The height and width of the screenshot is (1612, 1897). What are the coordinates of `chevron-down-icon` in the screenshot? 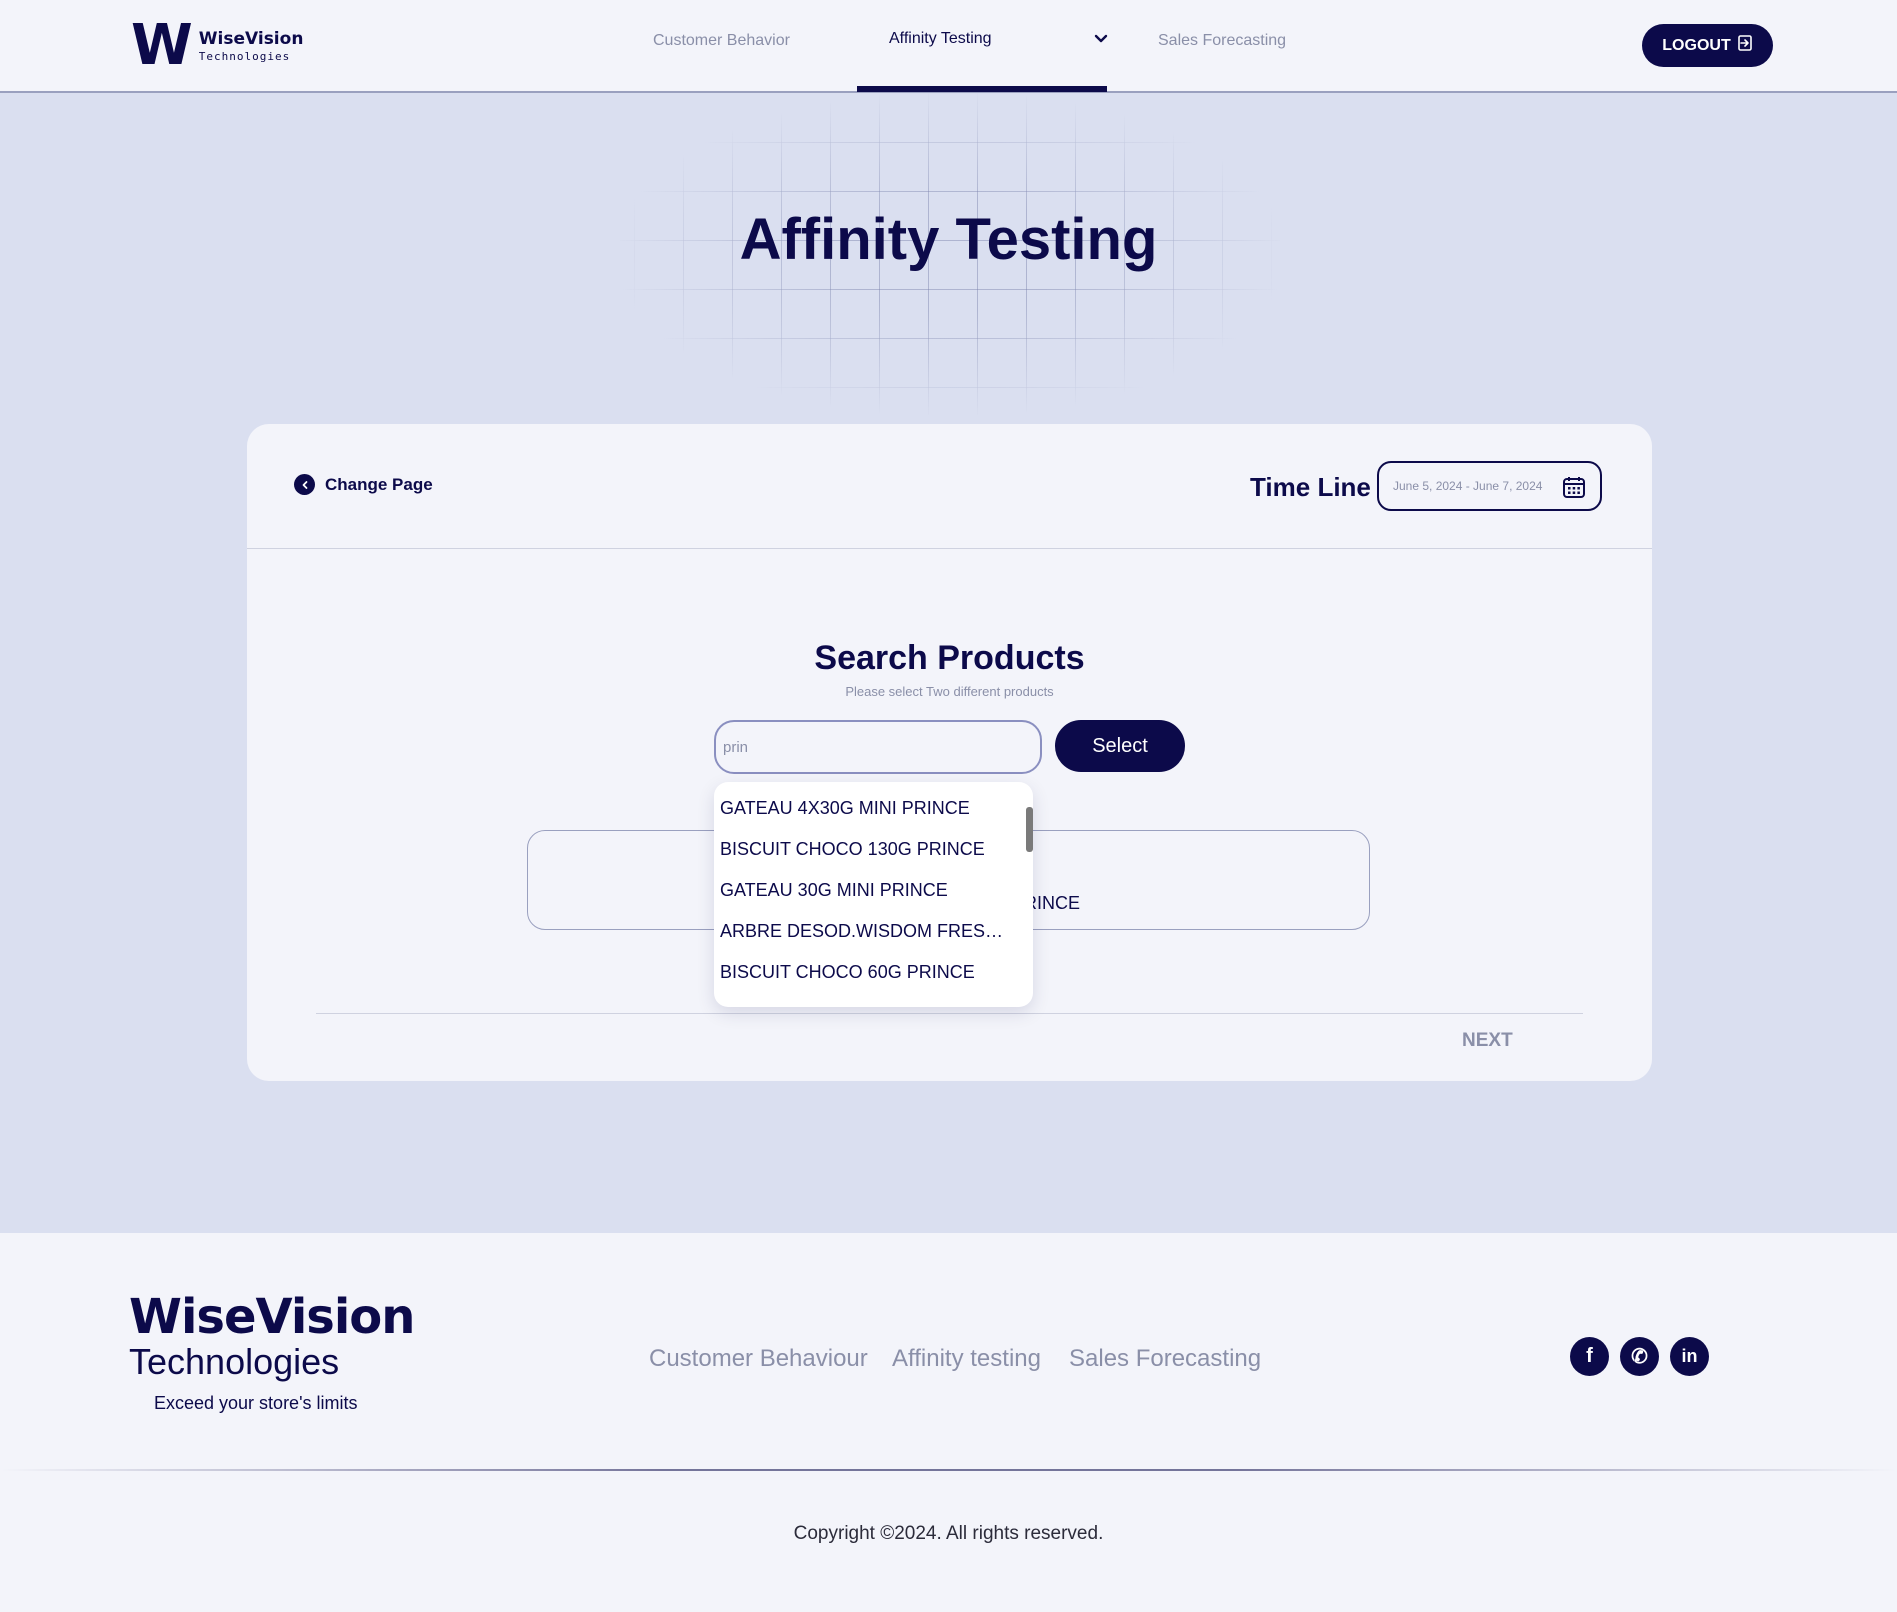 It's located at (1101, 41).